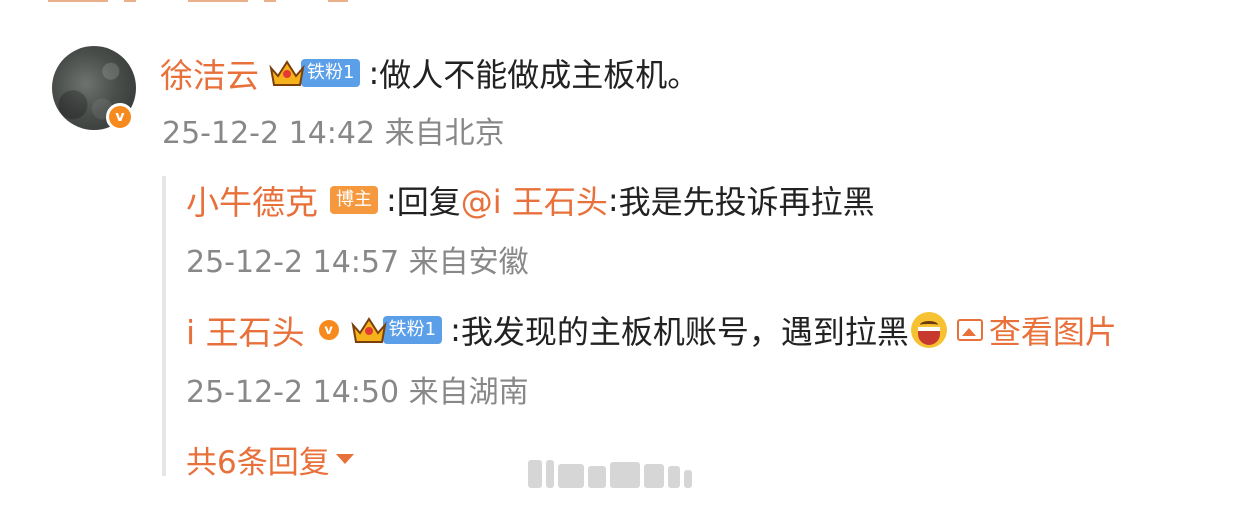 This screenshot has width=1238, height=505. What do you see at coordinates (1053, 330) in the screenshot?
I see `view-image-link: 查看图片` at bounding box center [1053, 330].